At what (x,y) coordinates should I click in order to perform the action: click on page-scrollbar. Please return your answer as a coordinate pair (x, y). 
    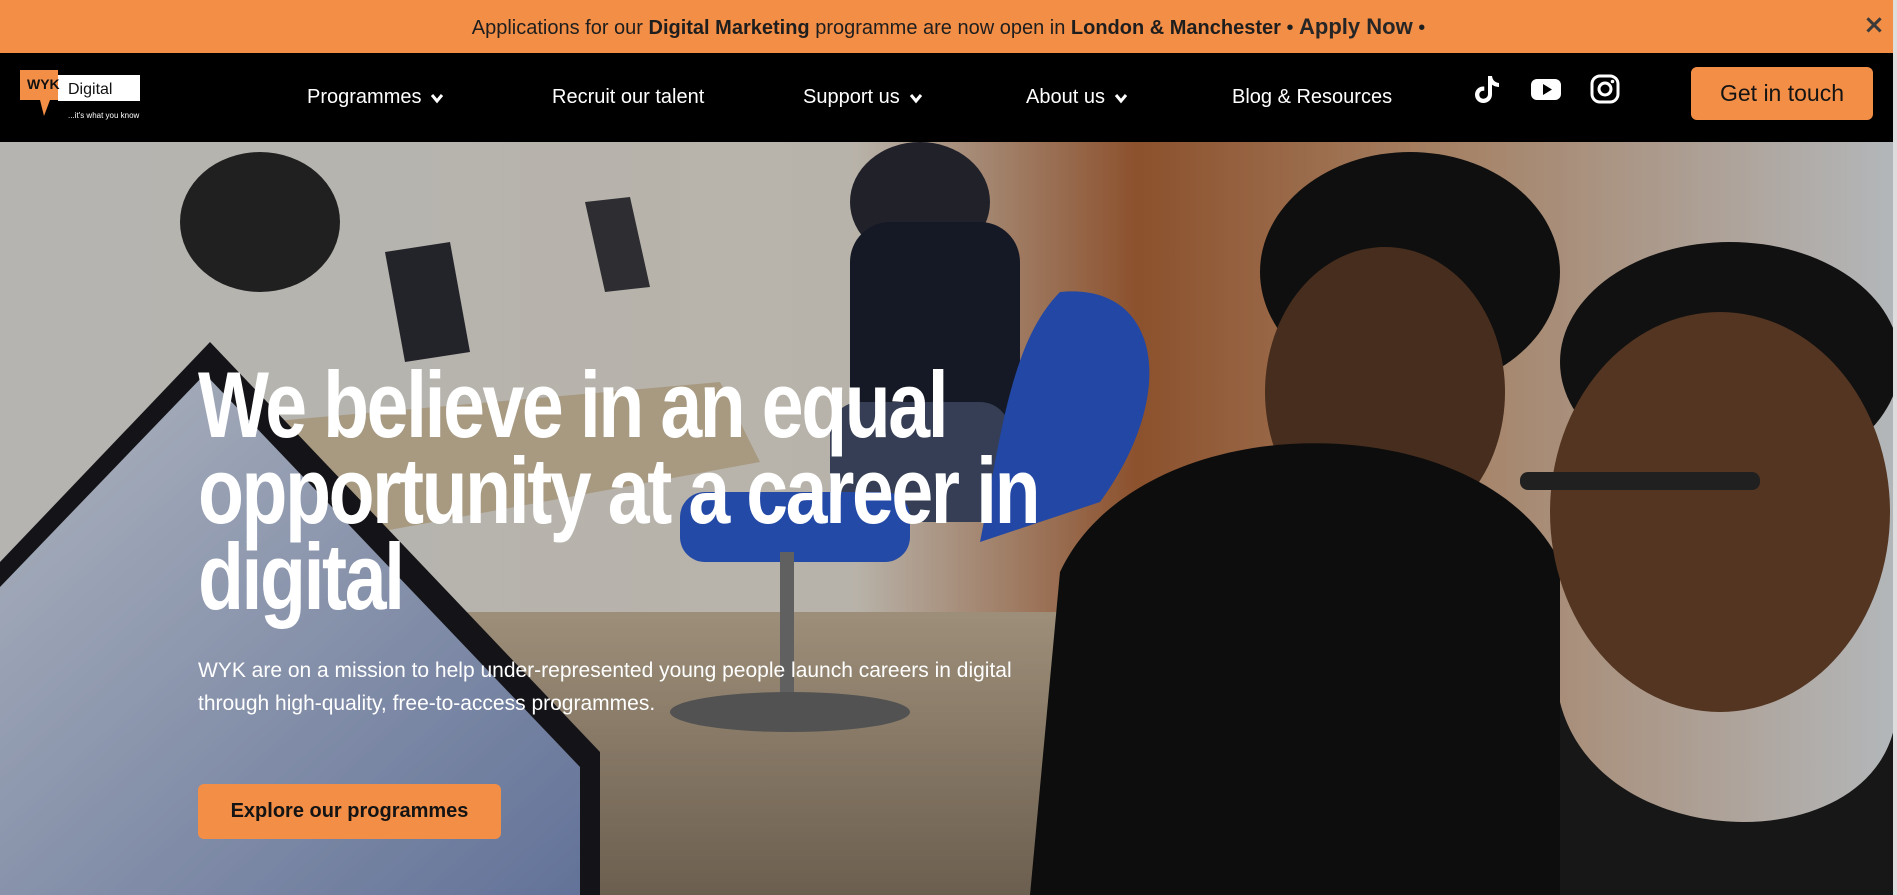
    Looking at the image, I should click on (1895, 447).